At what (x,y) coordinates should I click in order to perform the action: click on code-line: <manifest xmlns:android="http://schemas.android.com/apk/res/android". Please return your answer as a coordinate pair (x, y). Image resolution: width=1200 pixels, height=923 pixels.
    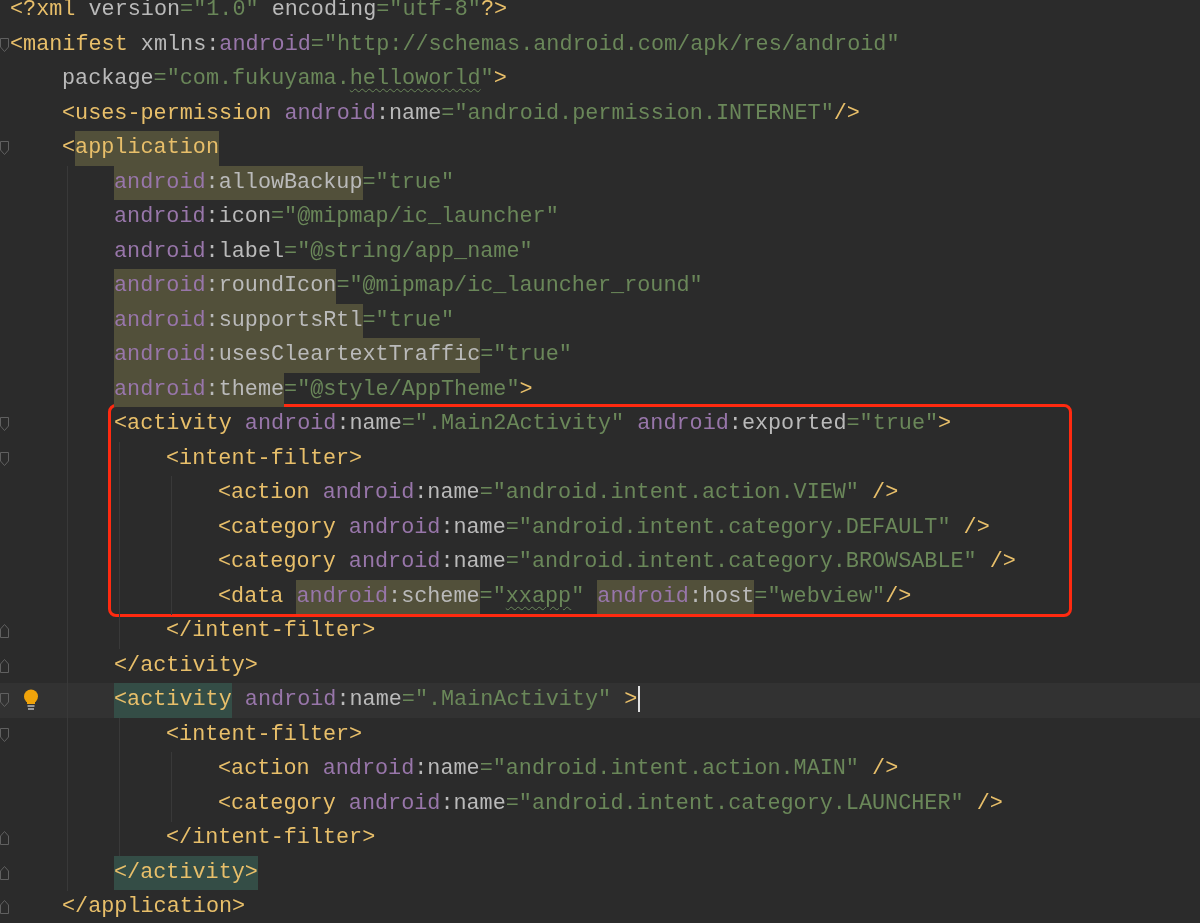
    Looking at the image, I should click on (455, 44).